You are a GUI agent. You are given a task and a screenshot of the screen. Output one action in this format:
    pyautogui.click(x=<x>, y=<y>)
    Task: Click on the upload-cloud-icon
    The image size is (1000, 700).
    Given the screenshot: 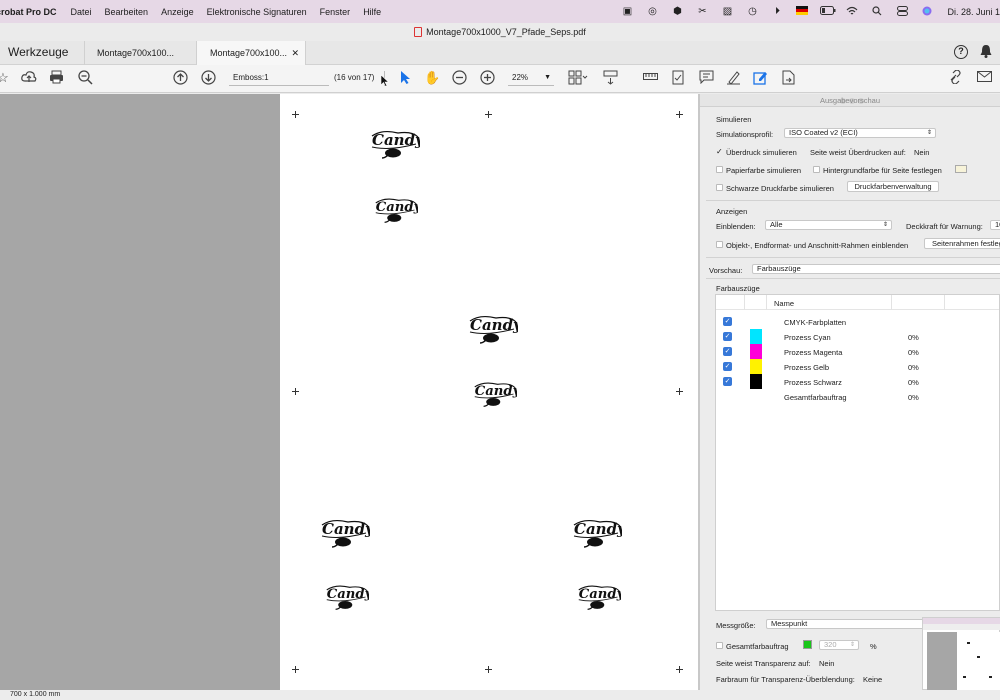 What is the action you would take?
    pyautogui.click(x=29, y=78)
    